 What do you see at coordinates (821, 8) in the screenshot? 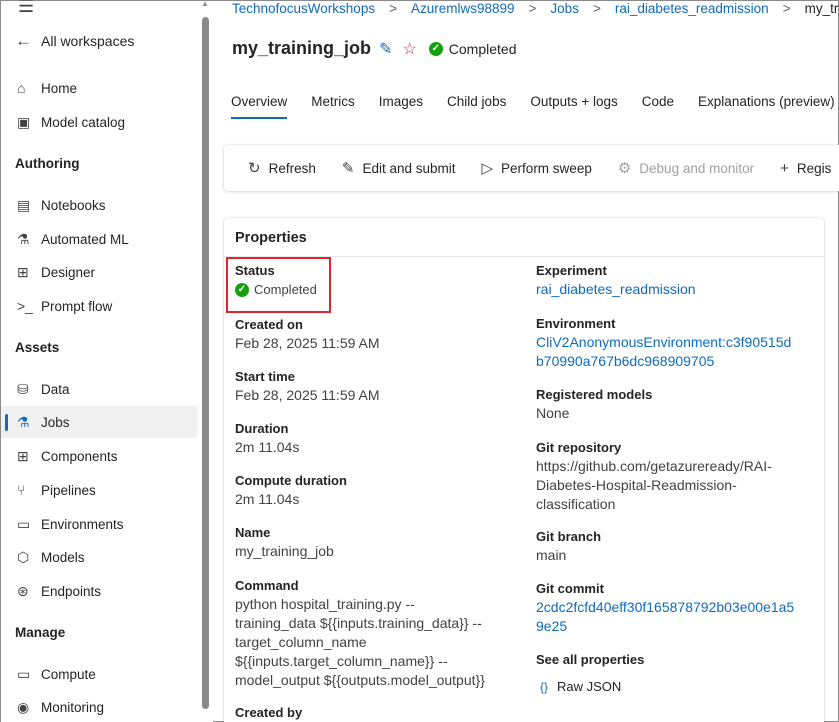
I see `breadcrumb-current-job: my_training_job` at bounding box center [821, 8].